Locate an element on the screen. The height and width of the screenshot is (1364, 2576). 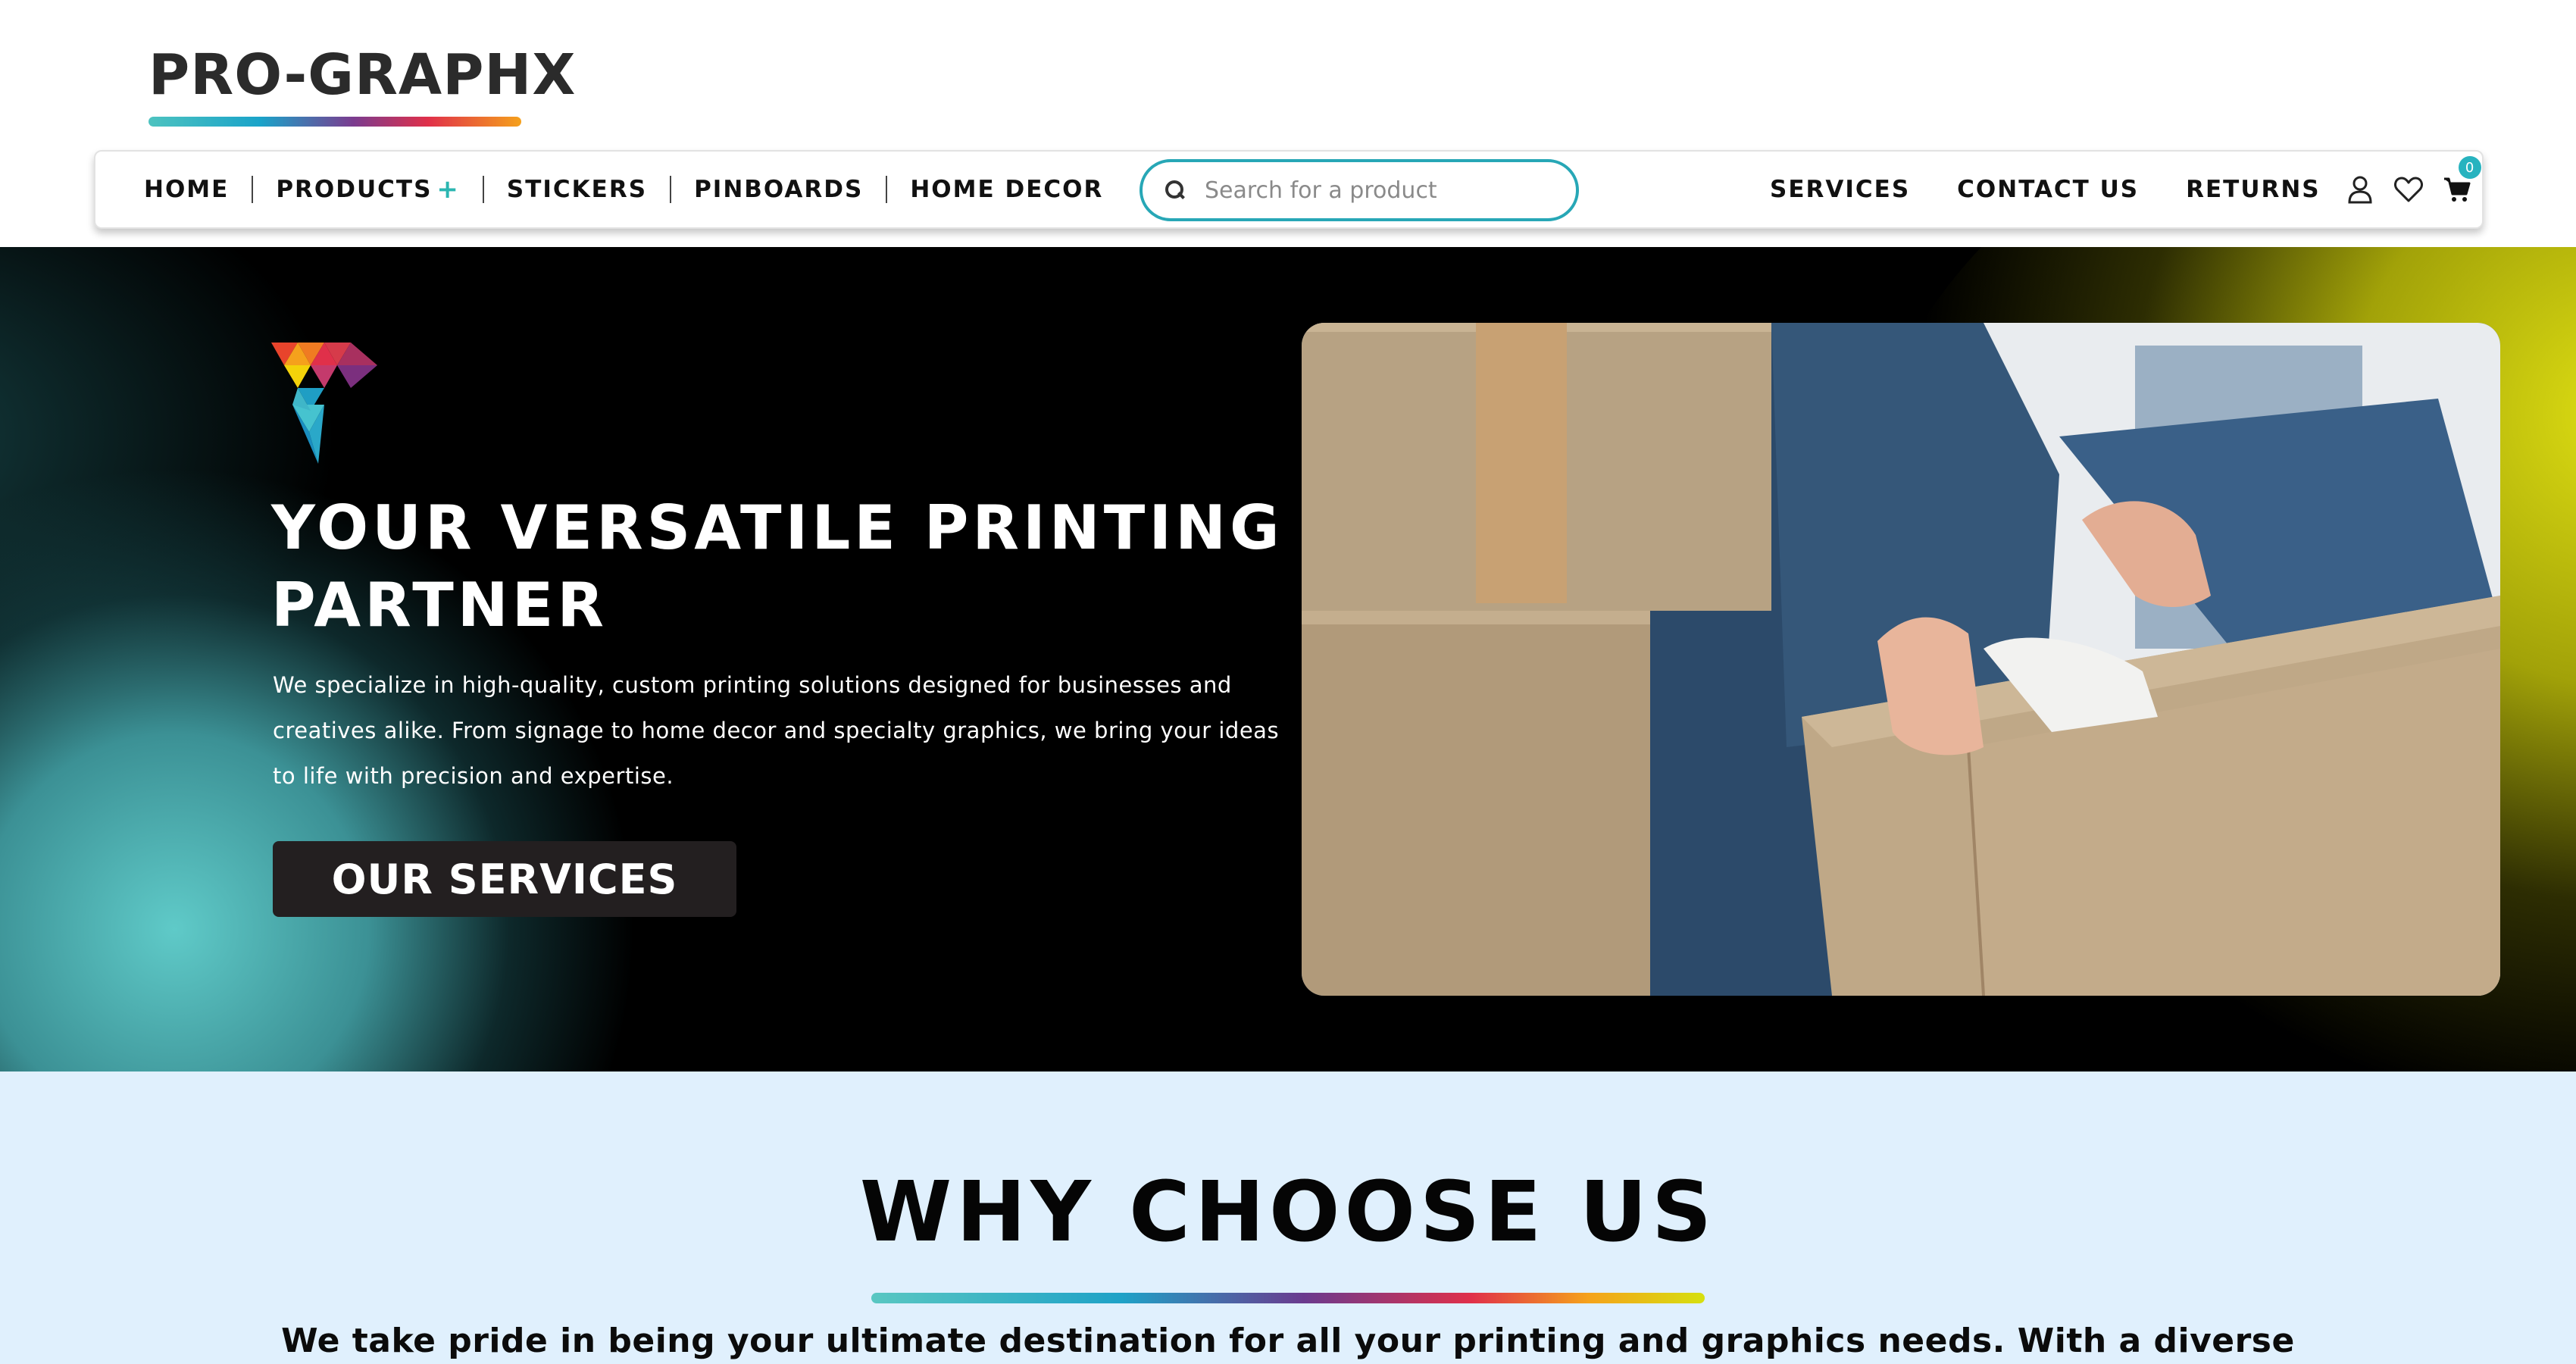
site-logo: PRO-GRAPHX is located at coordinates (362, 87).